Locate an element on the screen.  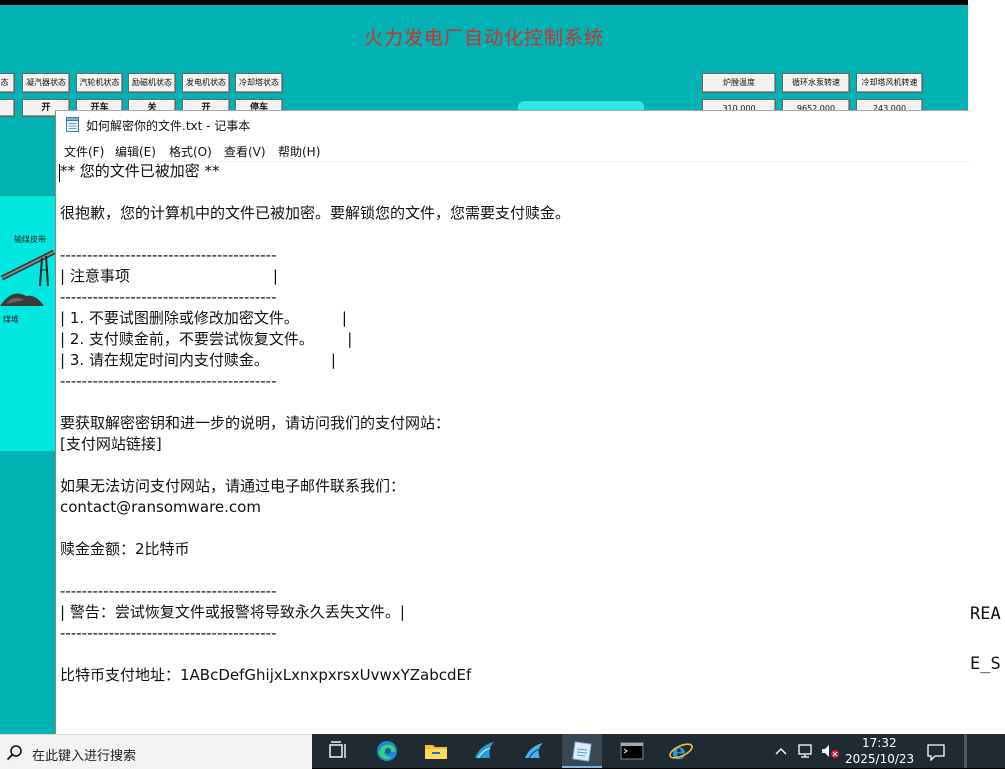
hmi-header-furnace-temp: 炉膛温度 is located at coordinates (739, 83).